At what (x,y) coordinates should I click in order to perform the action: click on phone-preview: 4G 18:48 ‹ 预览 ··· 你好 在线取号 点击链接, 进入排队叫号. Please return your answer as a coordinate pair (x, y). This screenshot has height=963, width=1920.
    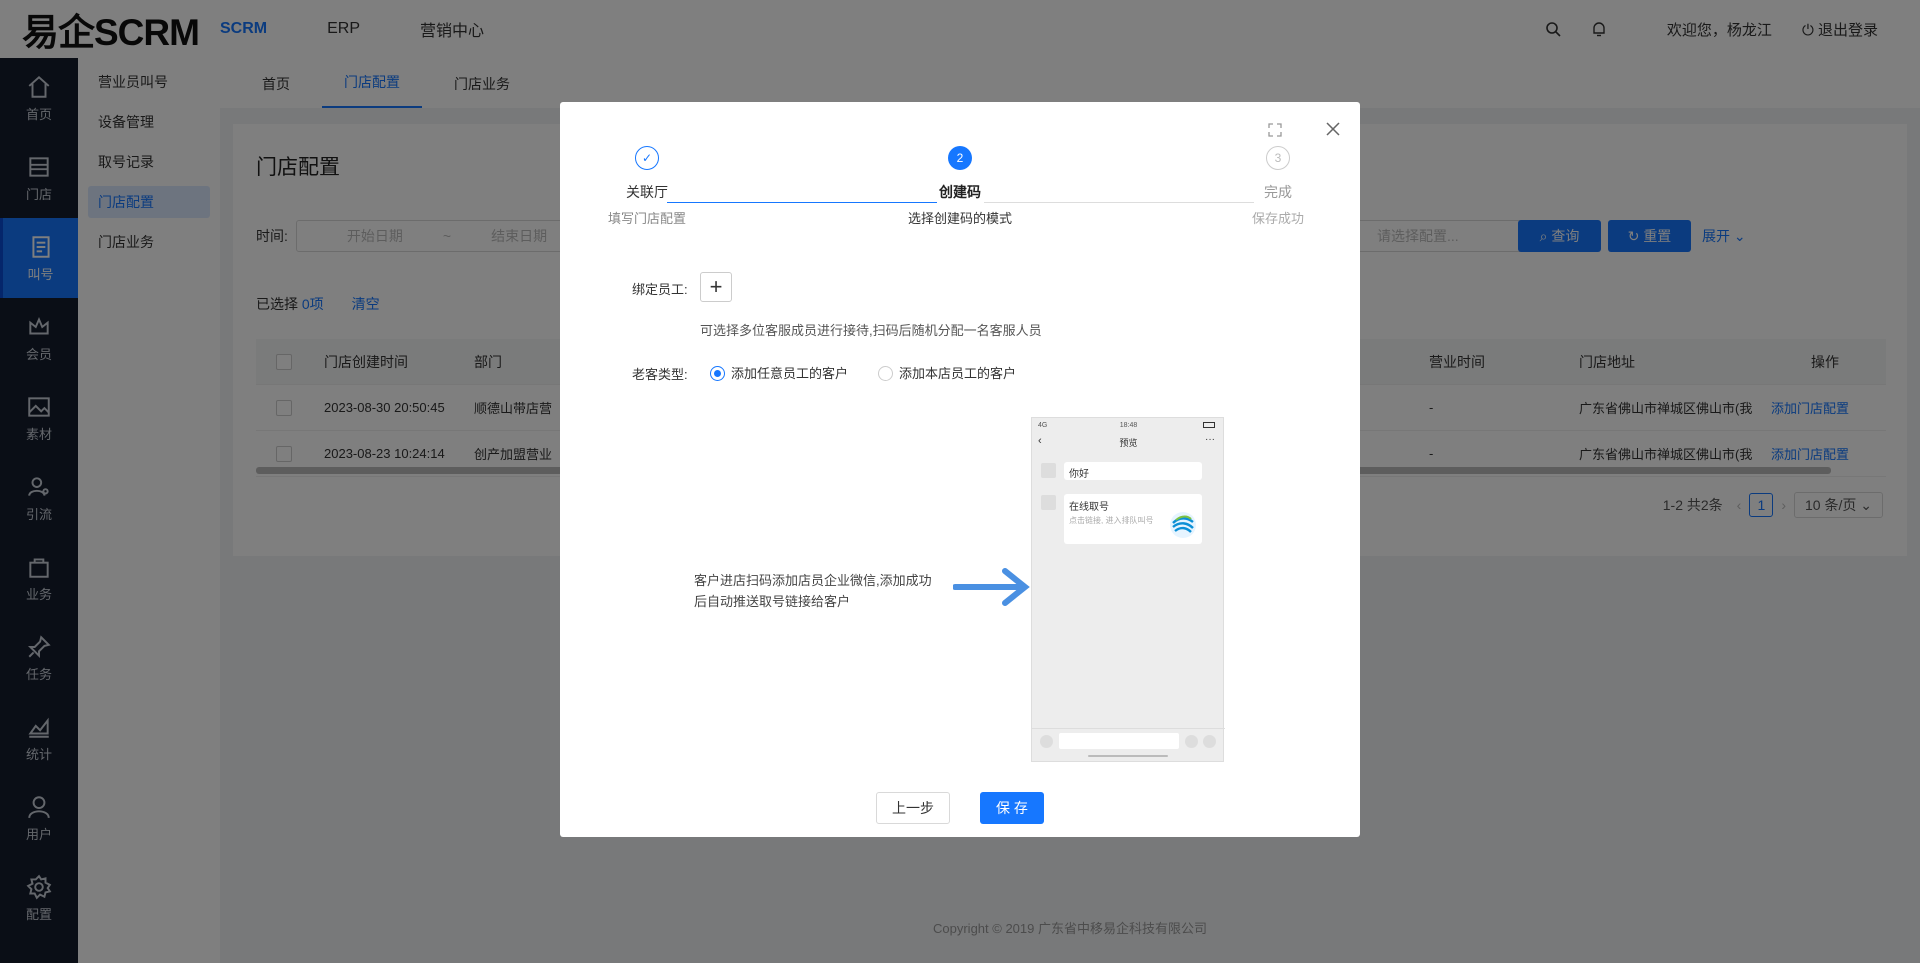
    Looking at the image, I should click on (1128, 589).